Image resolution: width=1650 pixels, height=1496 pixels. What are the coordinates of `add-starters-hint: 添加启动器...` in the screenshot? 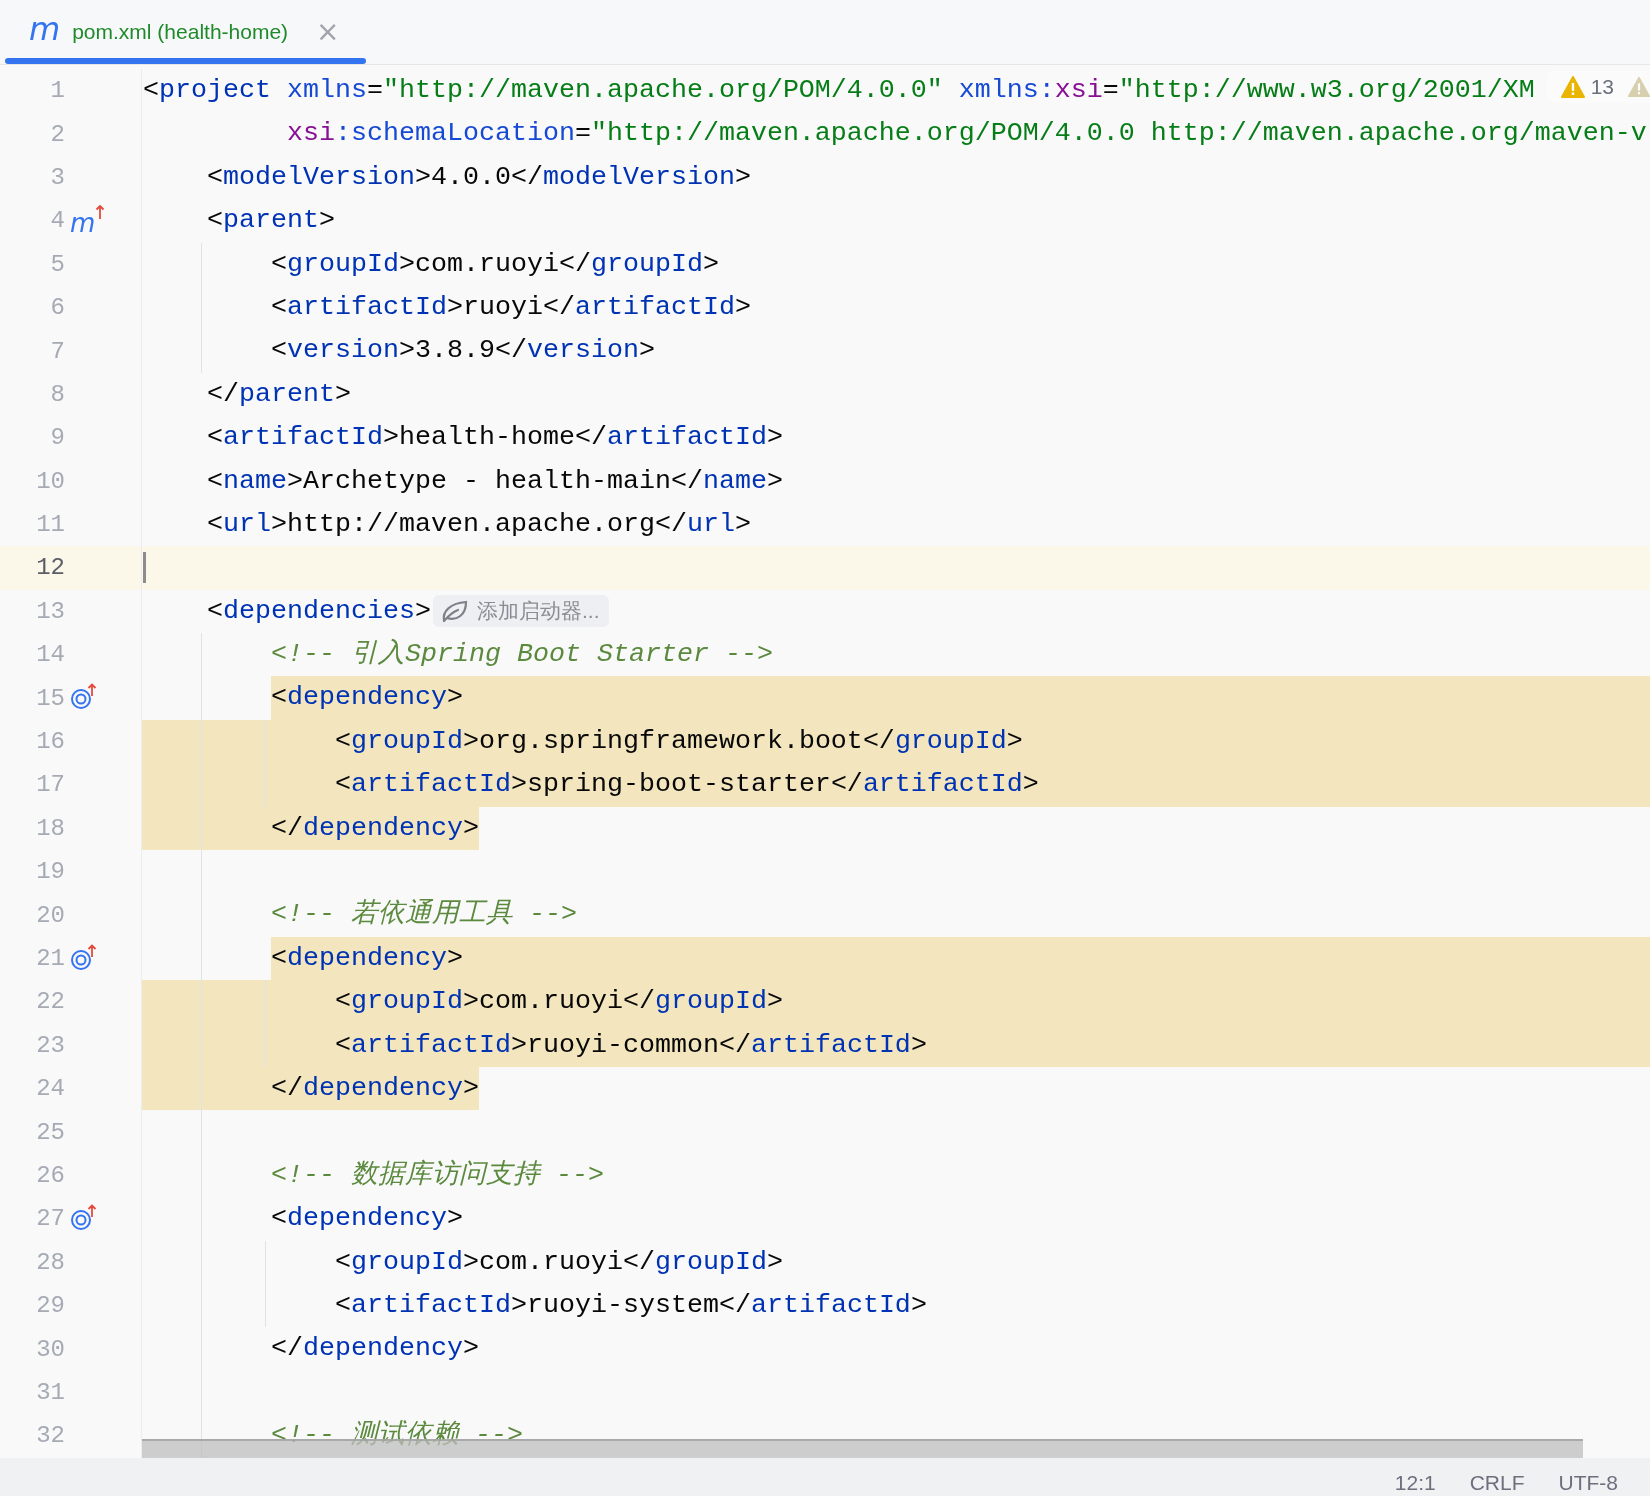 It's located at (521, 610).